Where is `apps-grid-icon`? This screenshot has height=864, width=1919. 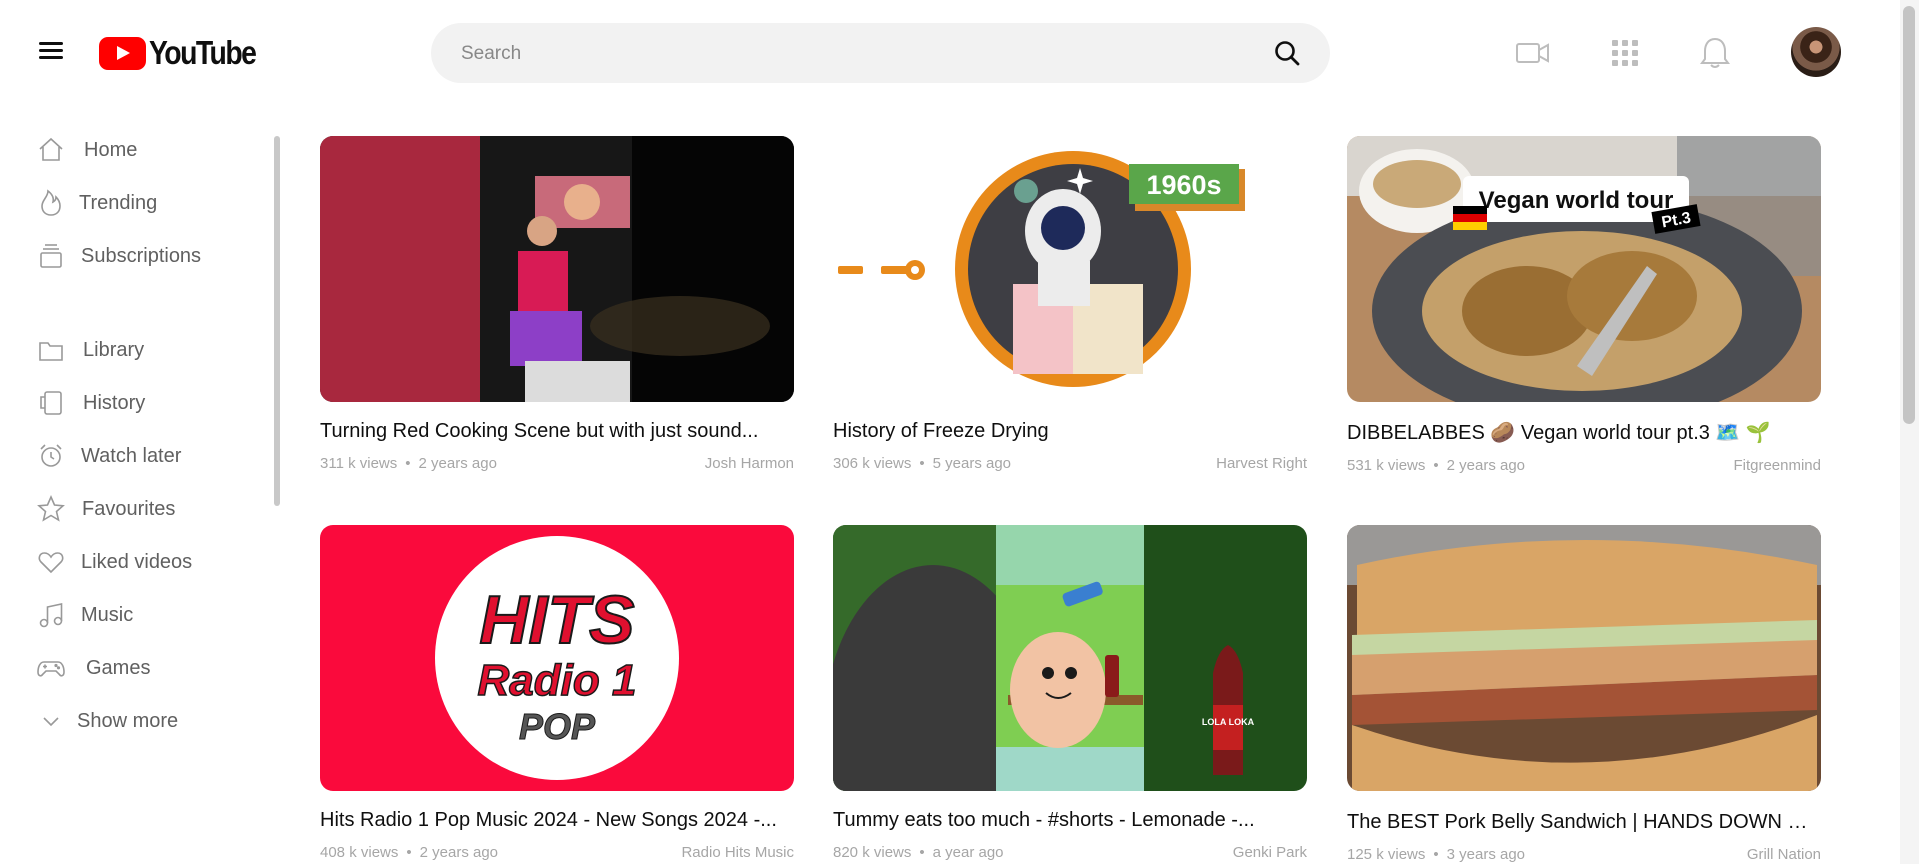 apps-grid-icon is located at coordinates (1625, 53).